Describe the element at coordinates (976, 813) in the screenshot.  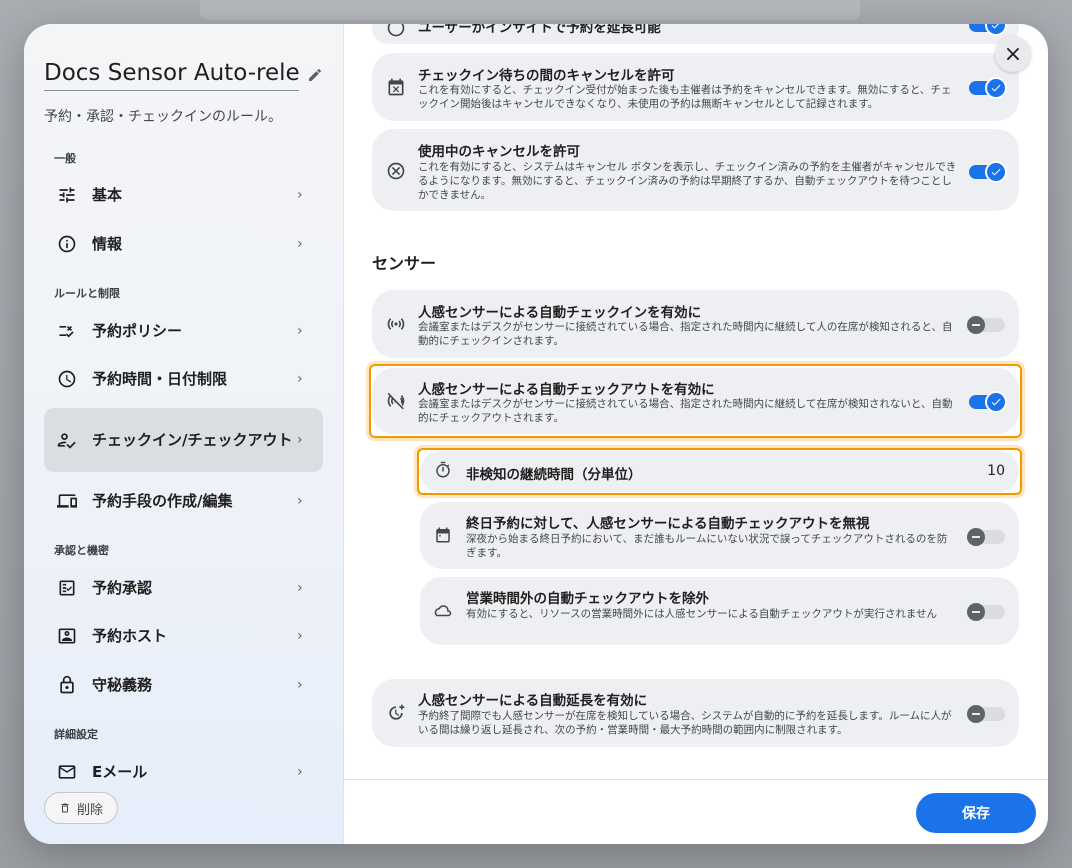
I see `save-button: 保存` at that location.